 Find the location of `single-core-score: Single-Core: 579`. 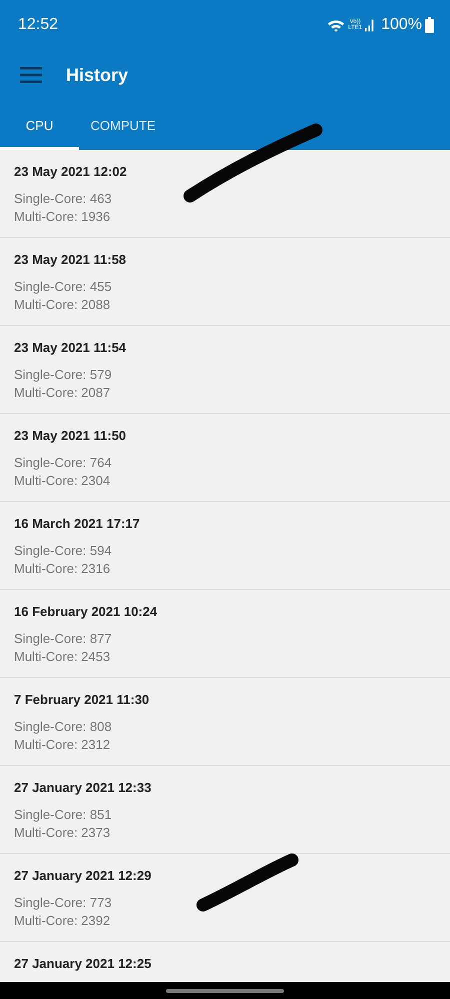

single-core-score: Single-Core: 579 is located at coordinates (63, 375).